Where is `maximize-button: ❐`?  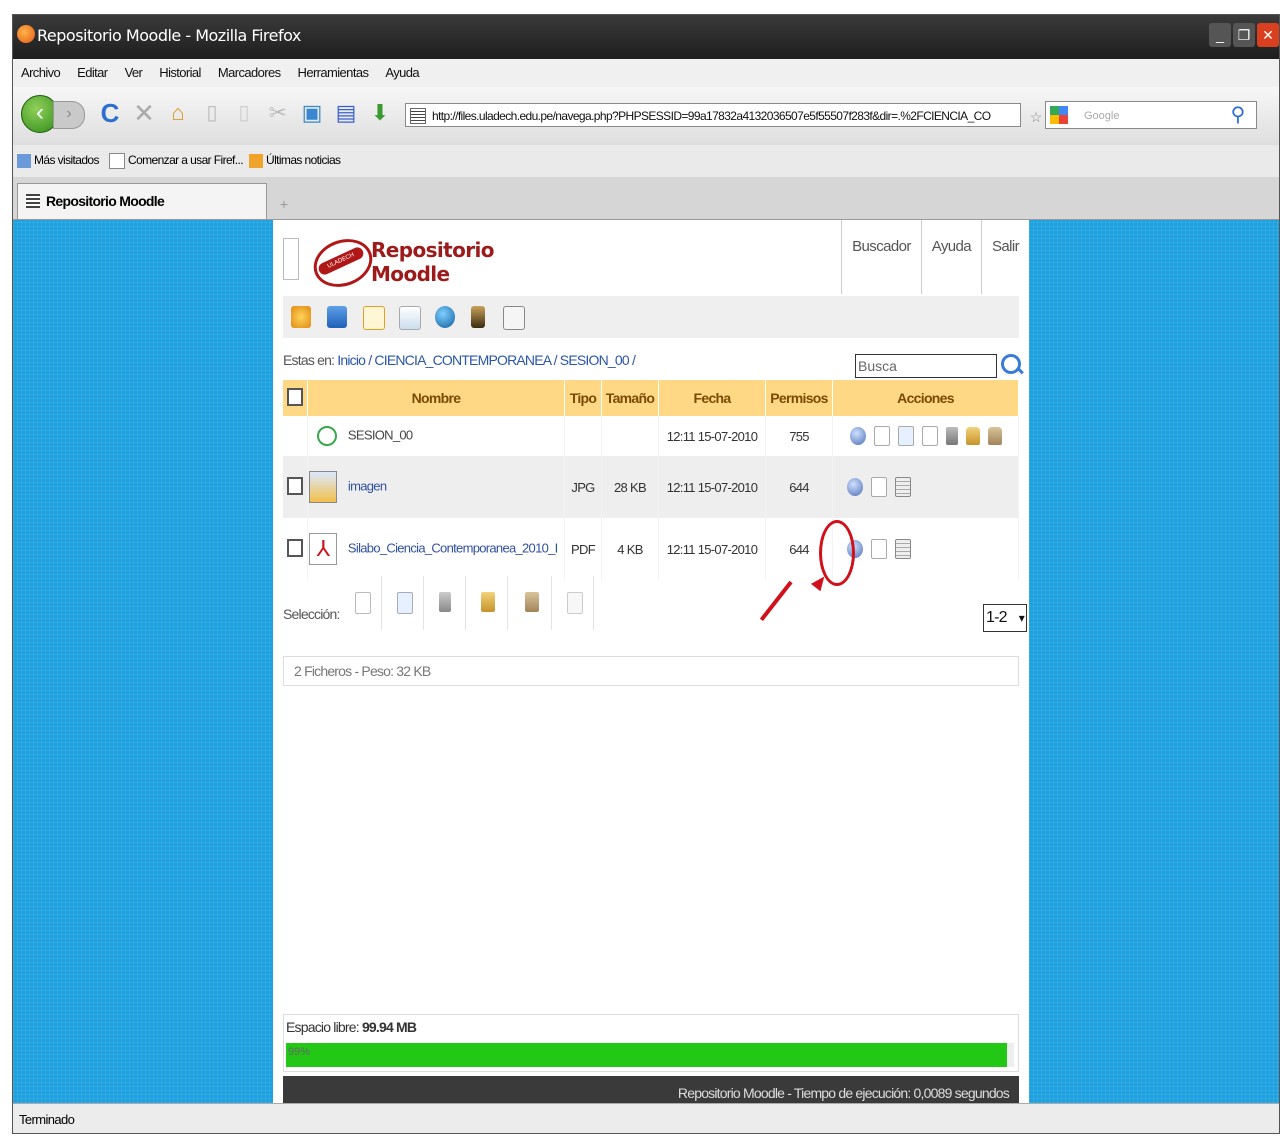
maximize-button: ❐ is located at coordinates (1244, 35).